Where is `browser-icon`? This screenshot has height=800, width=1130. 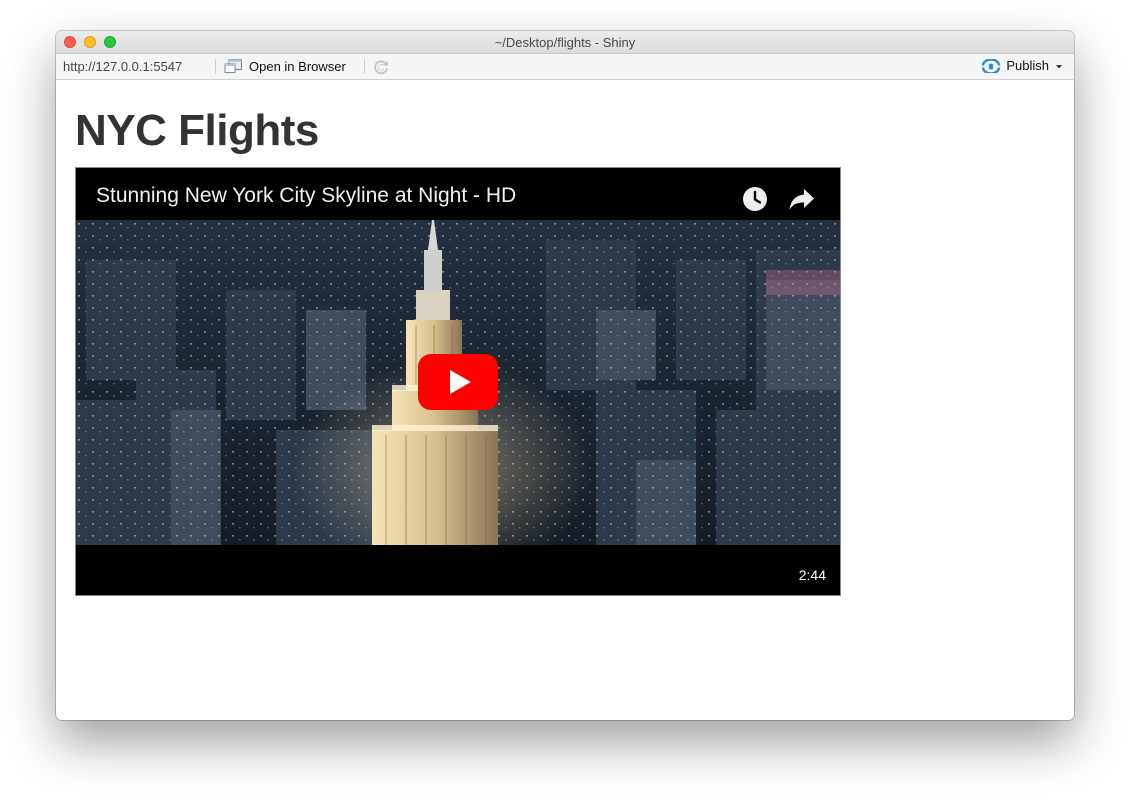
browser-icon is located at coordinates (233, 66).